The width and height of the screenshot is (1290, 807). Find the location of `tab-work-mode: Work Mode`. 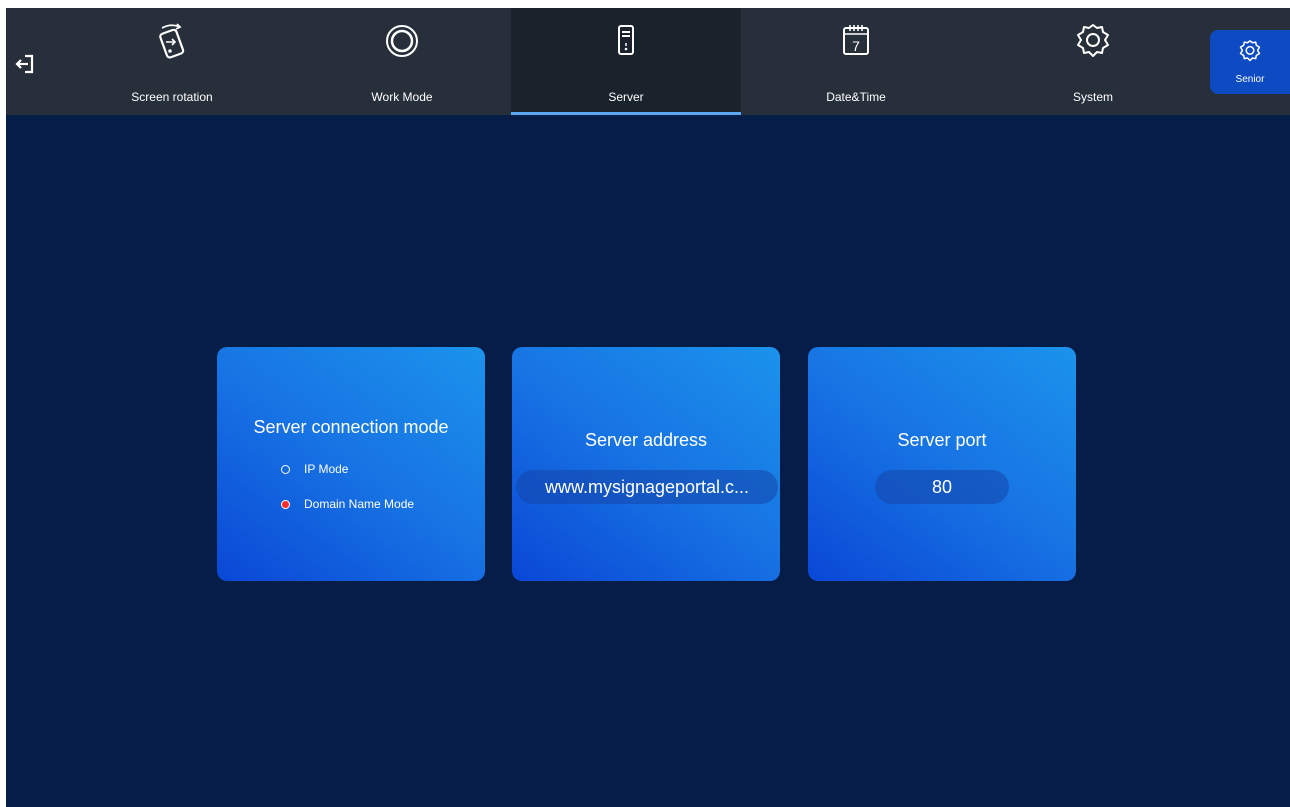

tab-work-mode: Work Mode is located at coordinates (402, 61).